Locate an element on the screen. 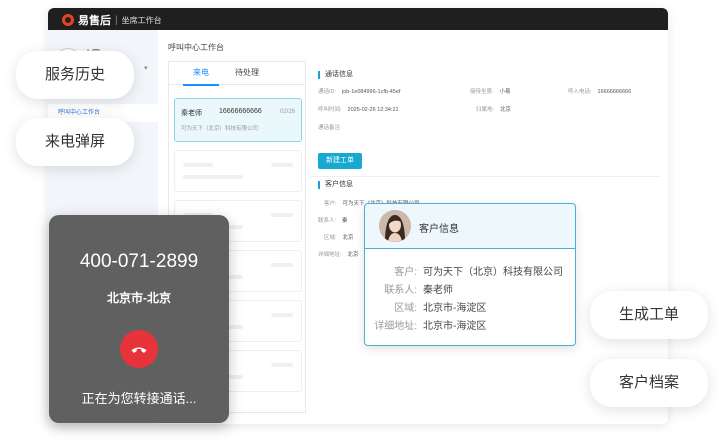  call-card-placeholder is located at coordinates (238, 171).